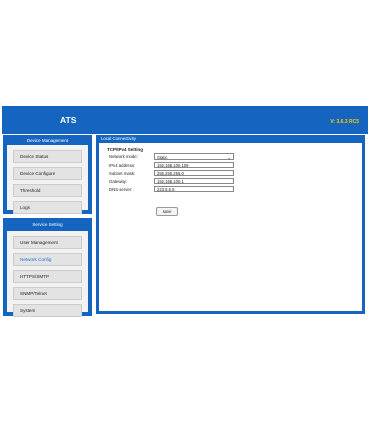 The width and height of the screenshot is (370, 423). What do you see at coordinates (162, 157) in the screenshot?
I see `network-mode-value: Static` at bounding box center [162, 157].